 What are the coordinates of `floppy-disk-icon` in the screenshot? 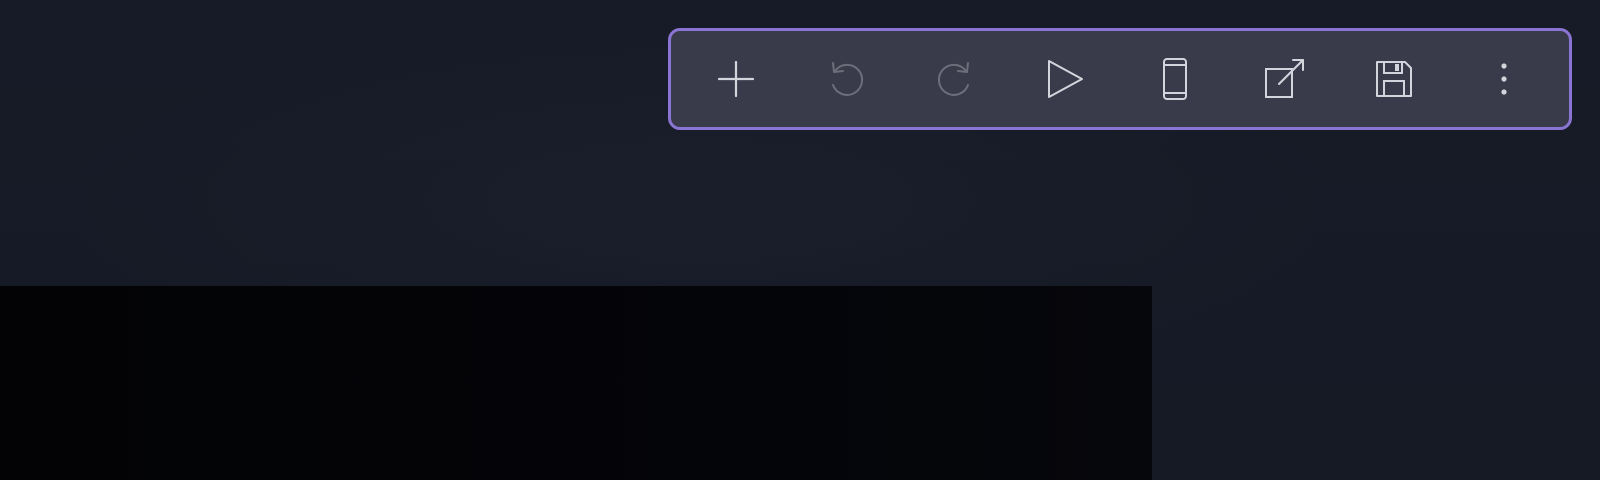 It's located at (1394, 79).